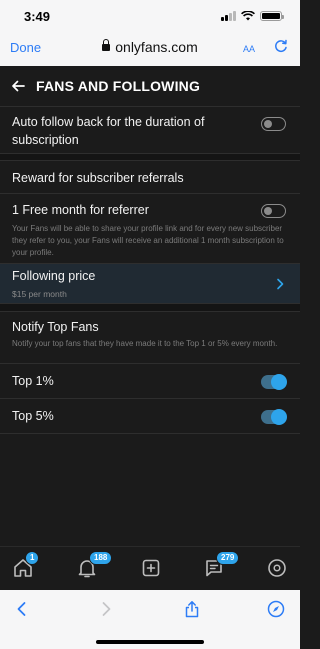 The image size is (320, 649). I want to click on following-price-value: $15 per month, so click(39, 294).